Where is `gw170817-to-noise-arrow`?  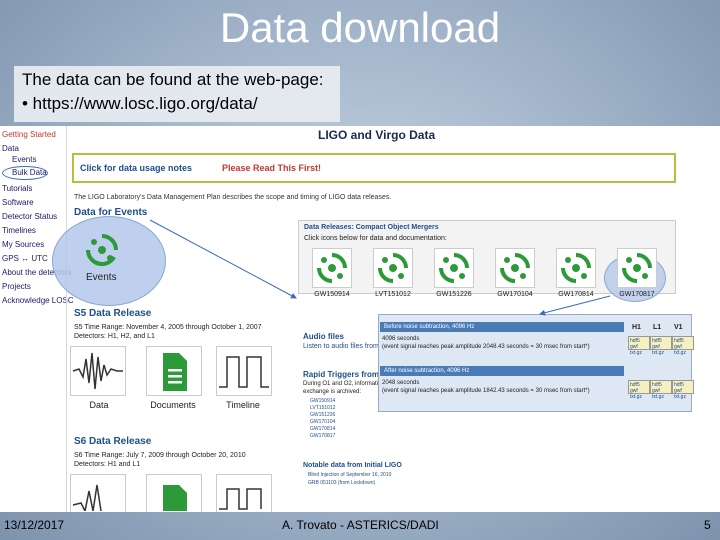
gw170817-to-noise-arrow is located at coordinates (575, 305).